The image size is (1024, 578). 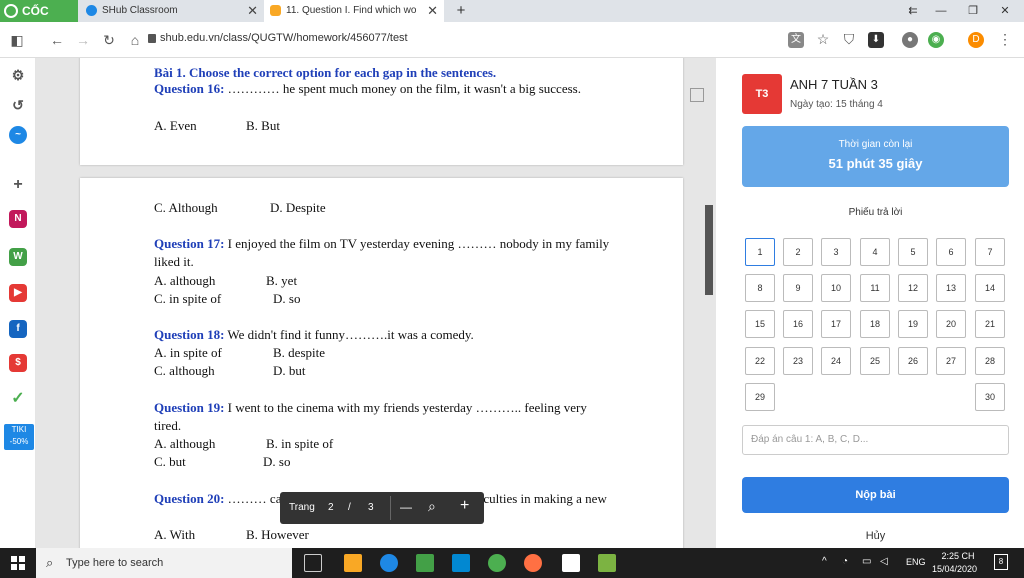 I want to click on menu-dots-icon: ⋮, so click(x=1005, y=39).